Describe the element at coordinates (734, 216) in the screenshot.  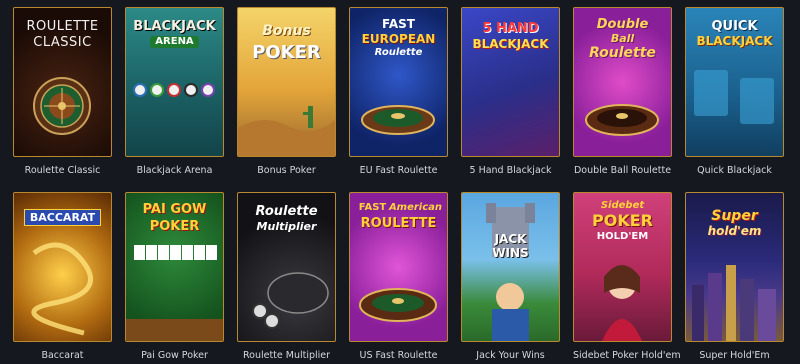
I see `game-logo-line: Super` at that location.